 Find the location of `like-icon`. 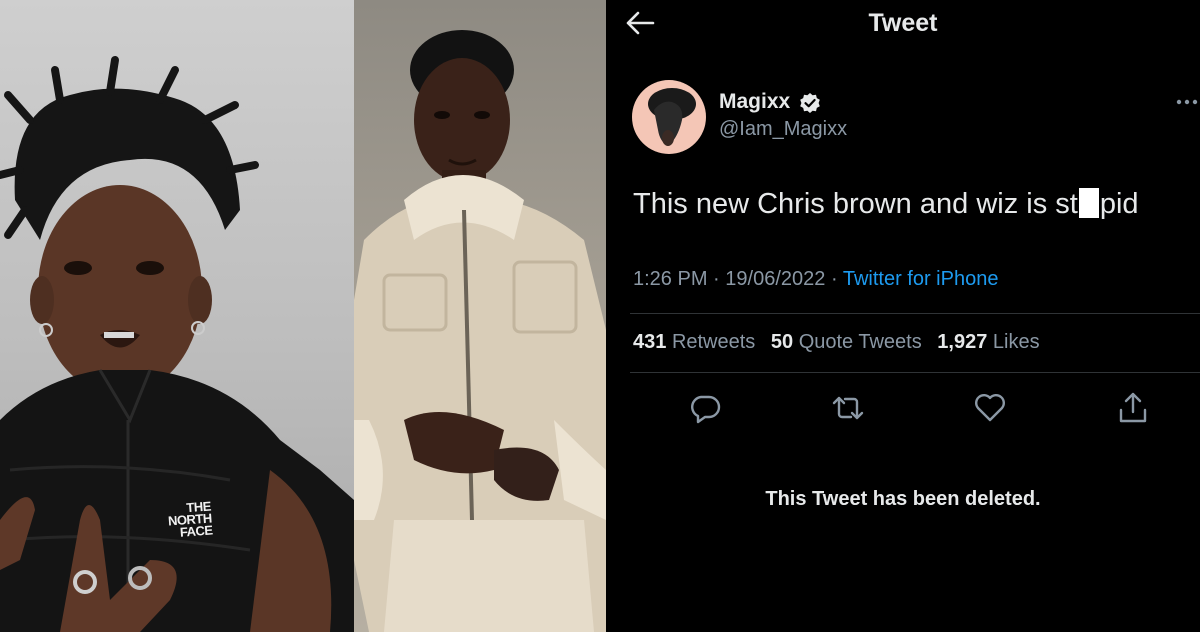

like-icon is located at coordinates (990, 408).